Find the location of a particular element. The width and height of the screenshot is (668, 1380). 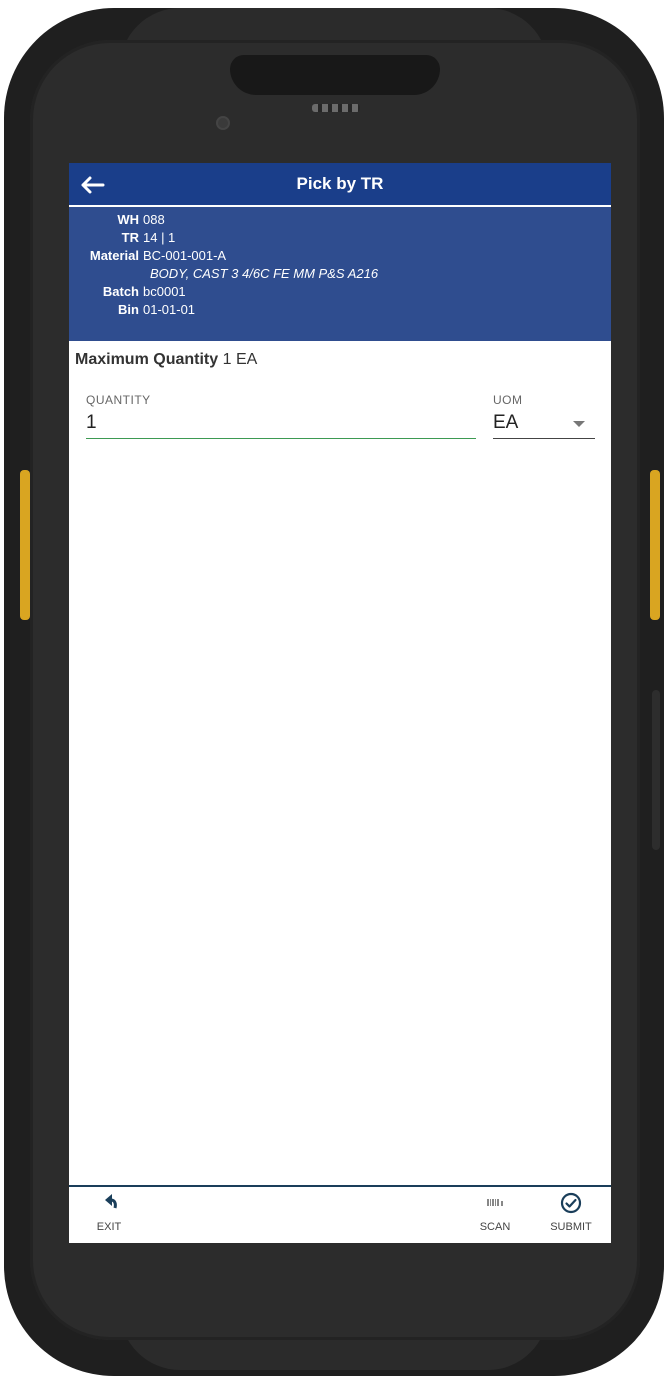

page-title: Pick by TR is located at coordinates (340, 183).